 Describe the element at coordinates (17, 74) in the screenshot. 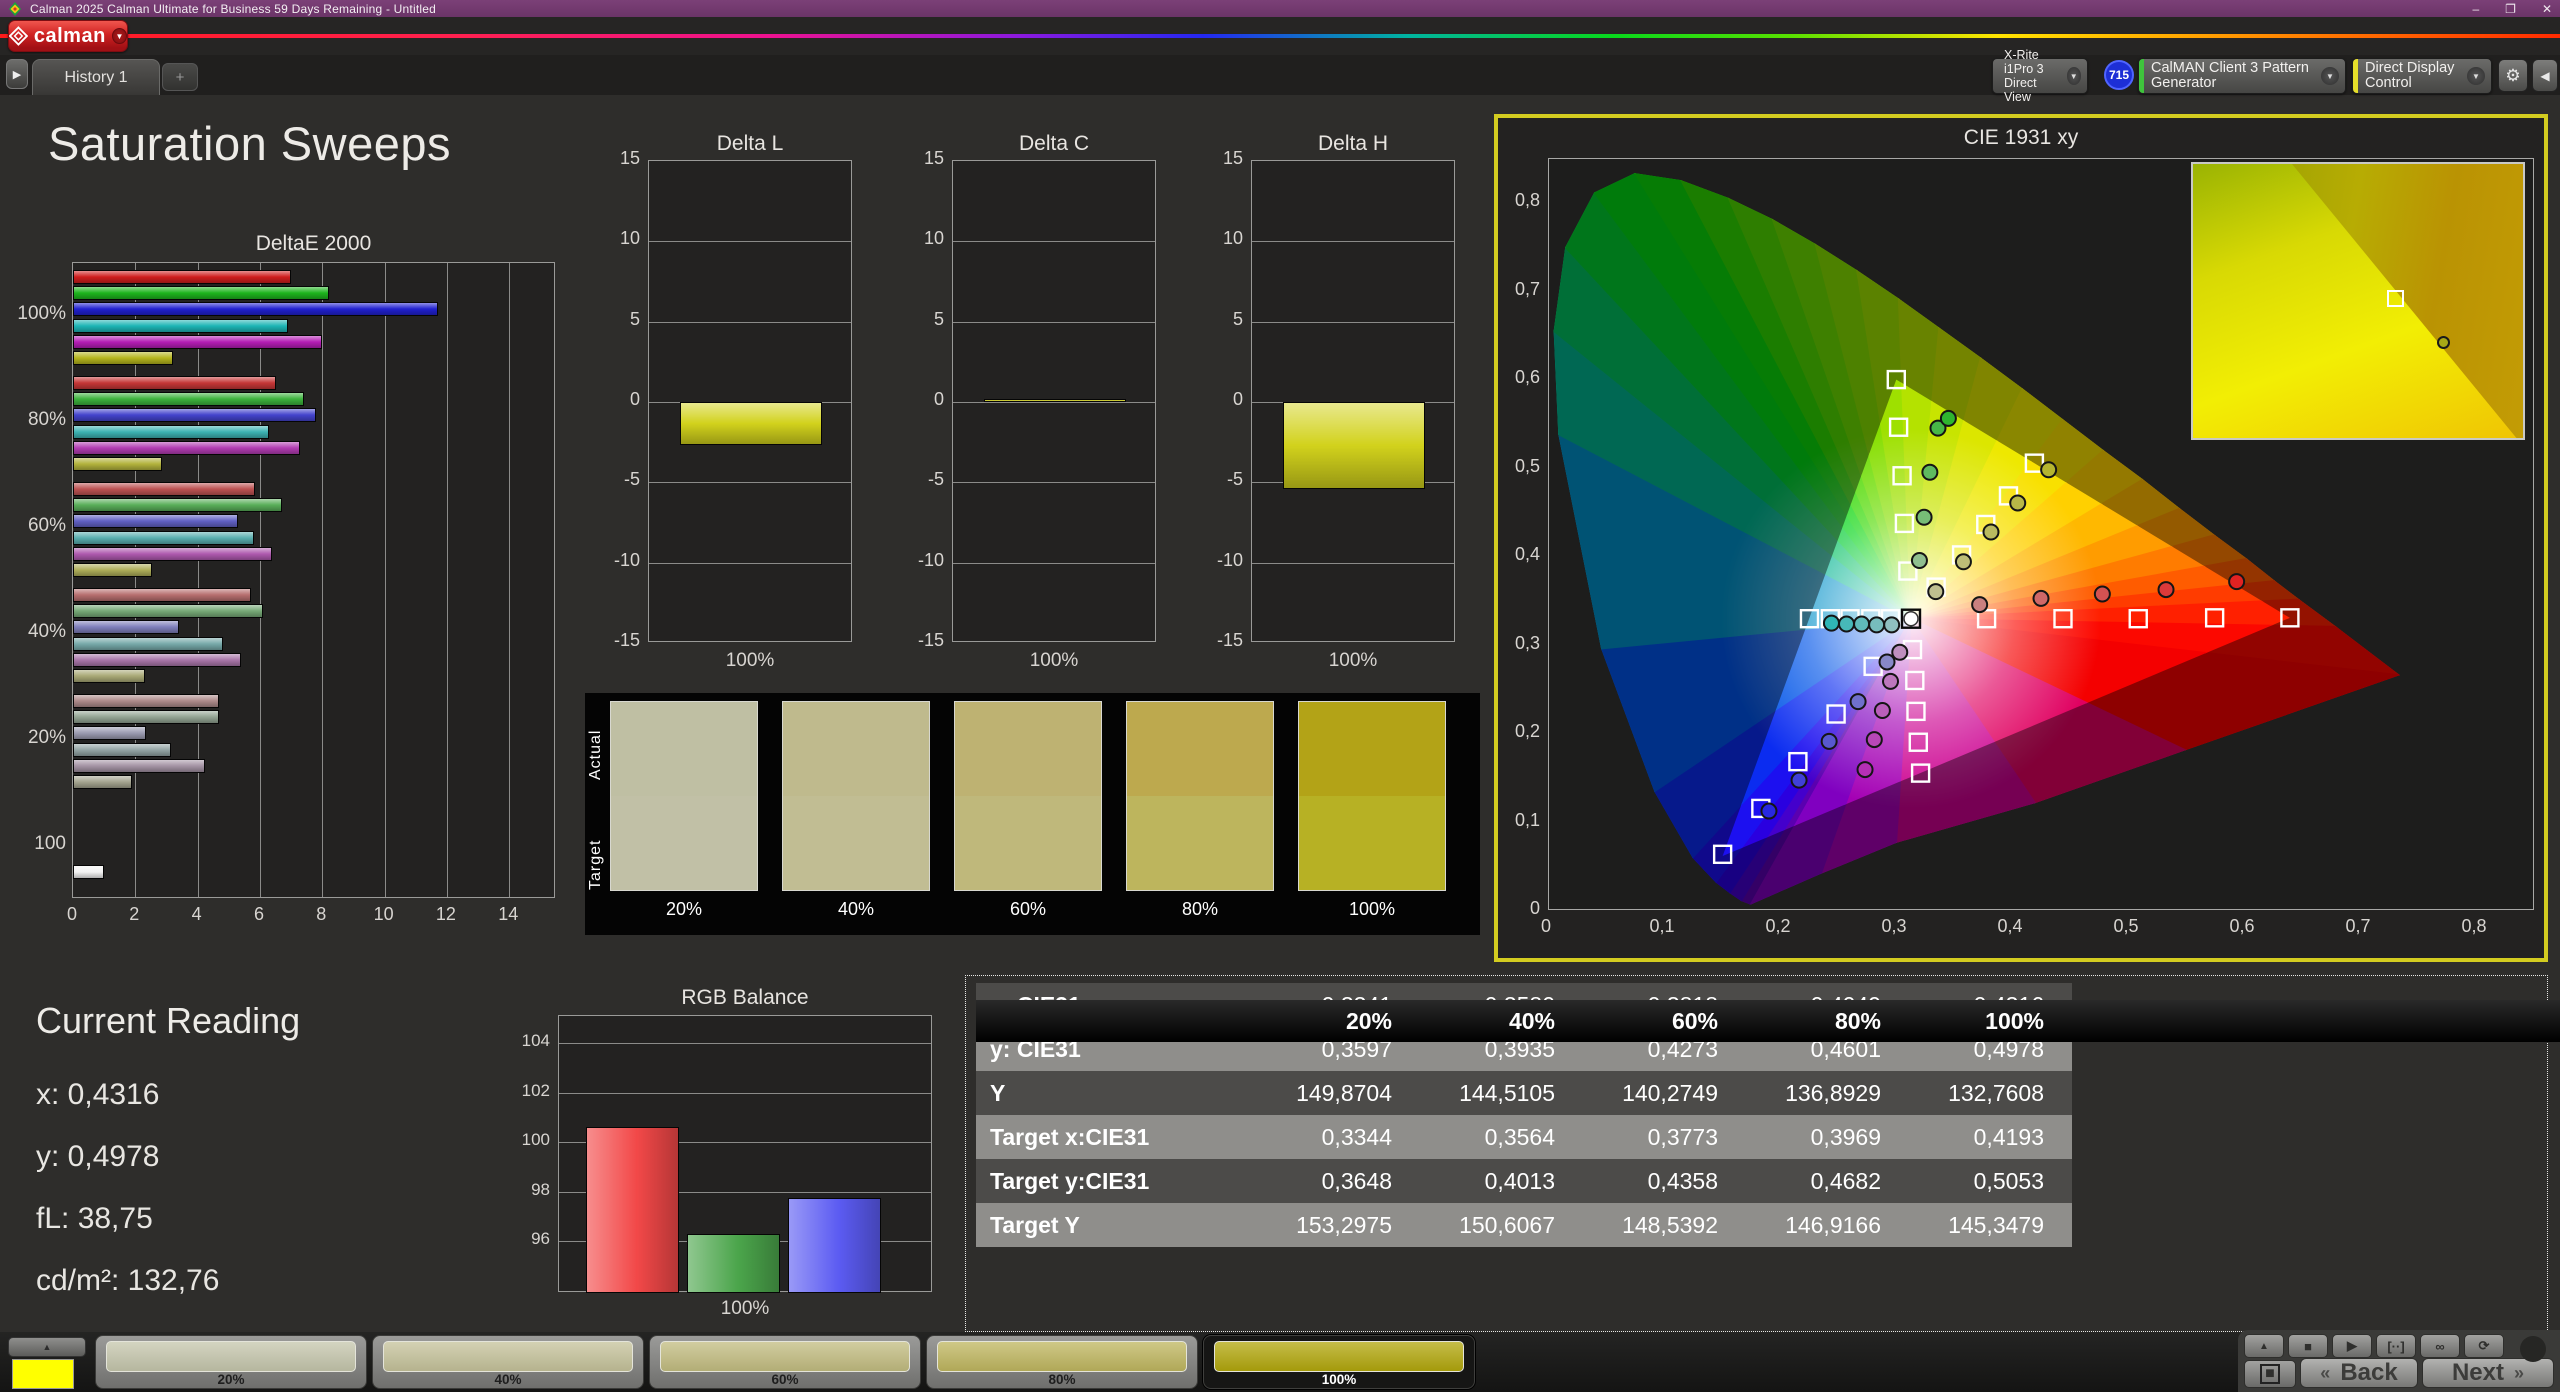

I see `tab-scroll-button: ▶` at that location.